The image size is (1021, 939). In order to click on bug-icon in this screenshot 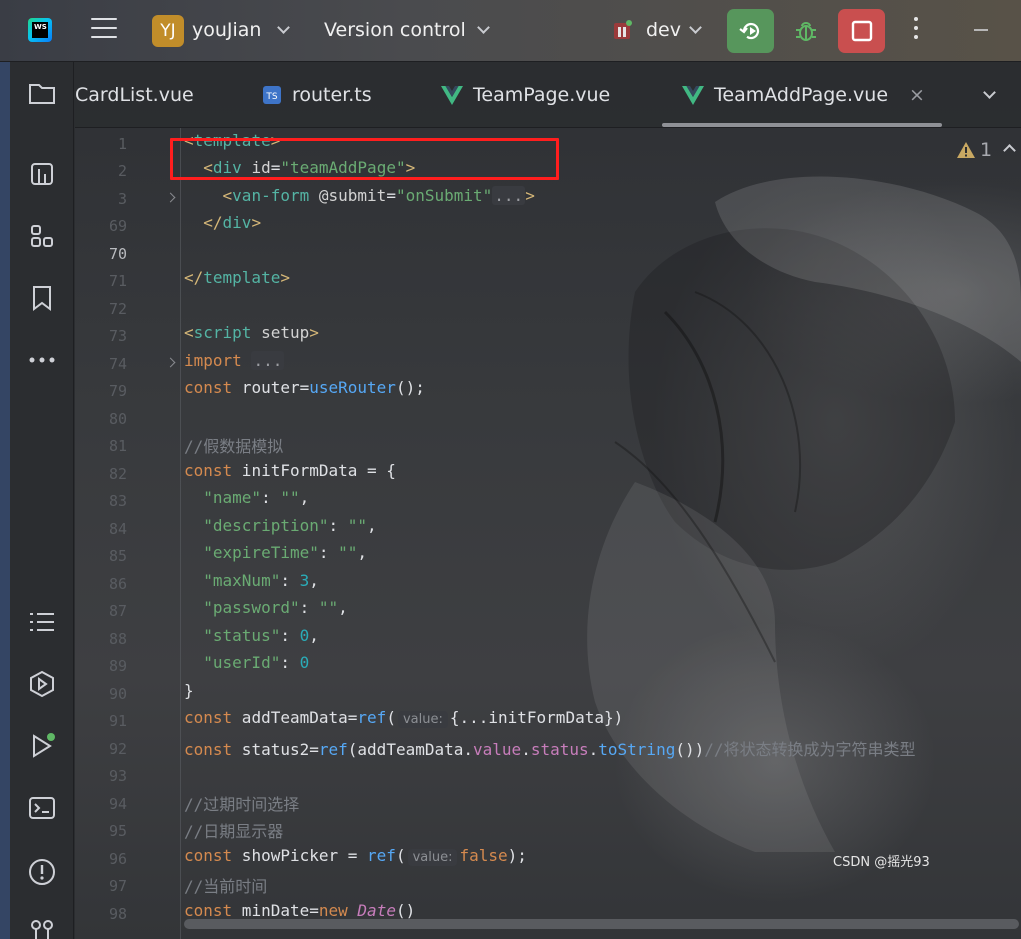, I will do `click(806, 31)`.